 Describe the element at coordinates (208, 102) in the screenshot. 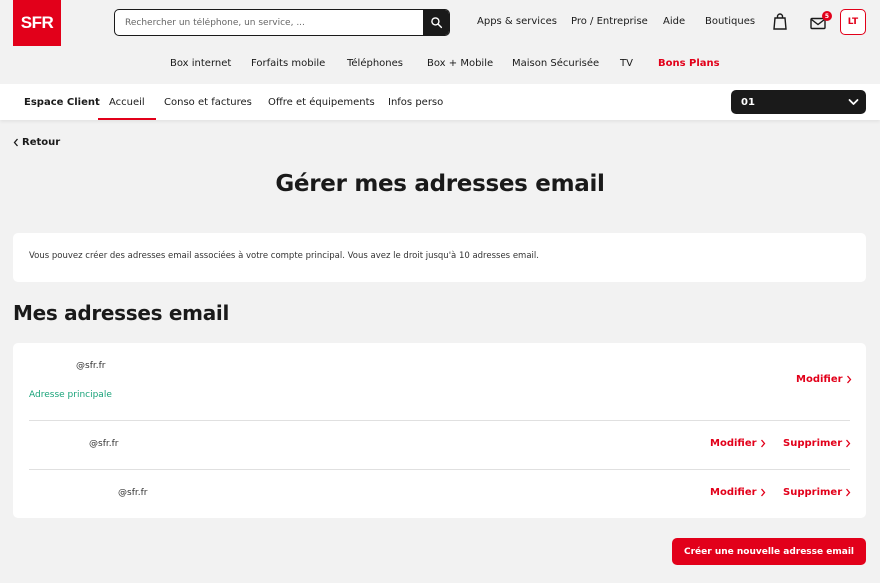

I see `tab-conso-factures: Conso et factures` at that location.